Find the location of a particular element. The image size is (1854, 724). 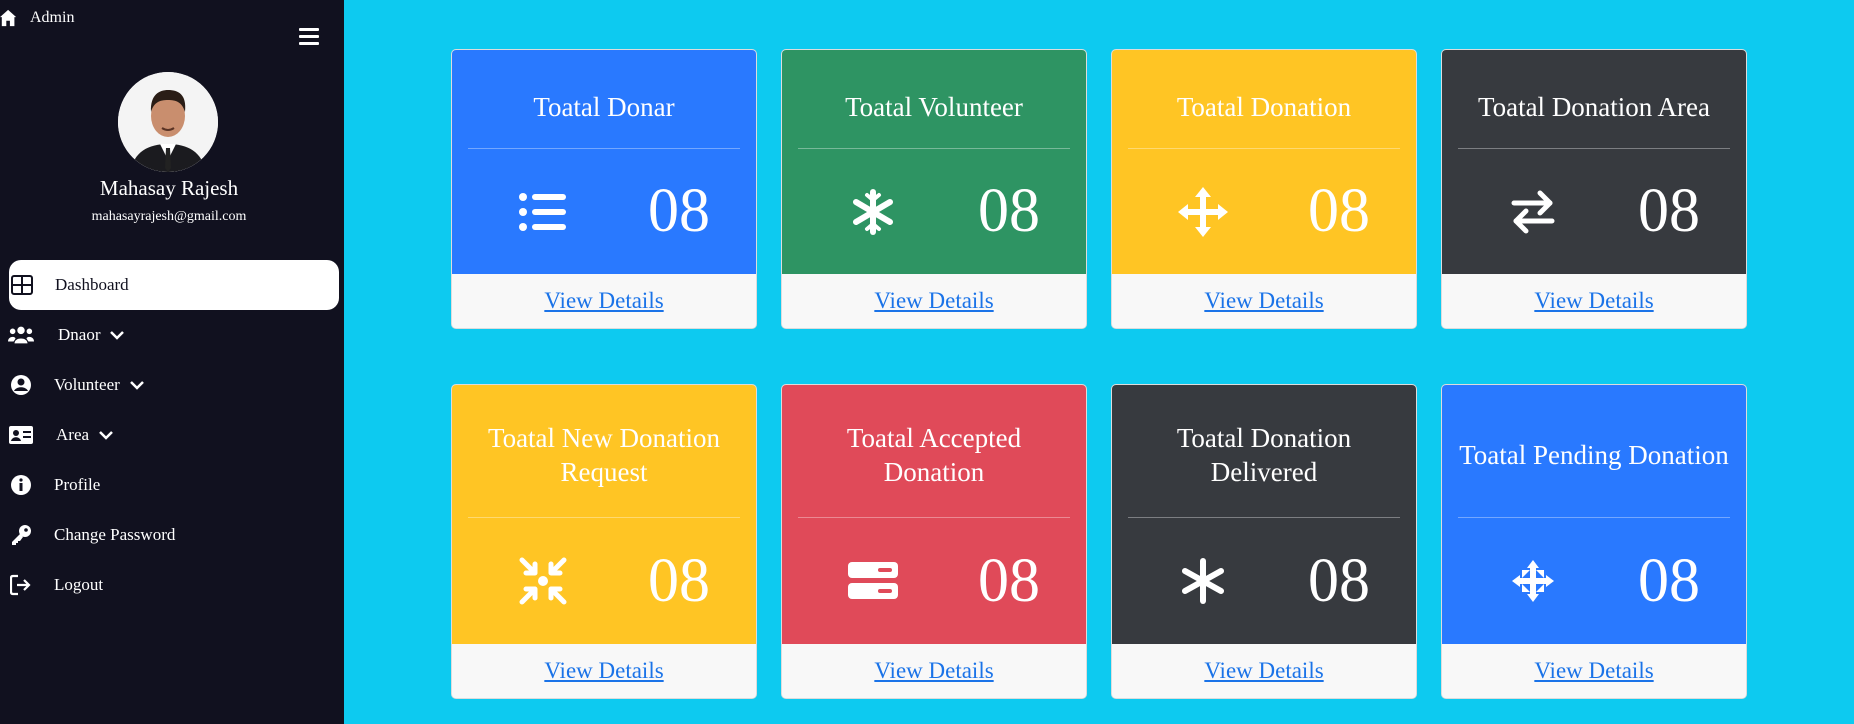

move-arrows-icon is located at coordinates (1203, 211).